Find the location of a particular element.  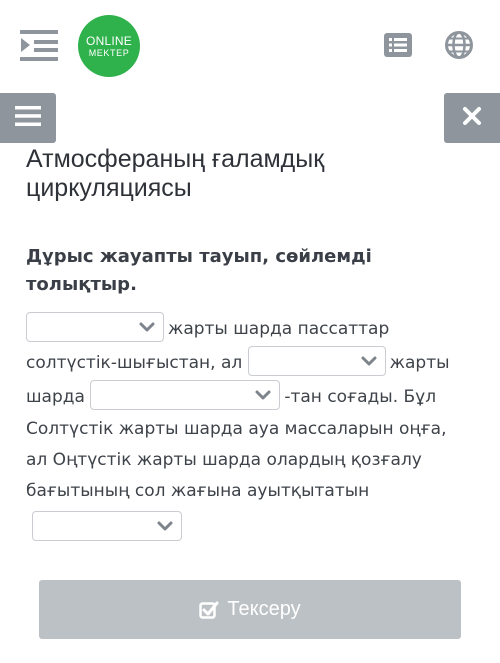

globe-icon is located at coordinates (459, 45).